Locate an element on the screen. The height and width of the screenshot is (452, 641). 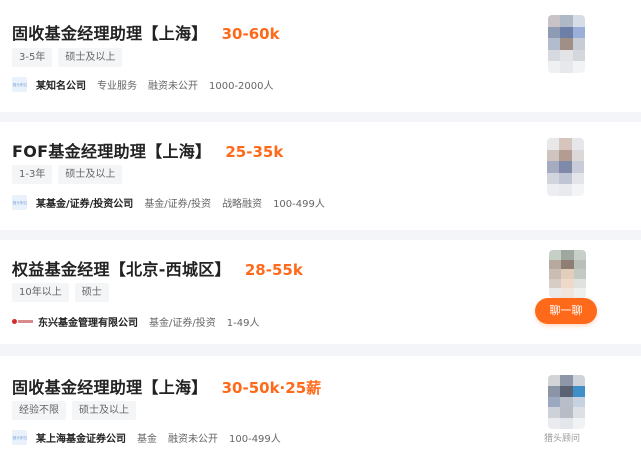
company-row: 东兴基金管理有限公司 基金/证券/投资 1-49人 is located at coordinates (135, 321).